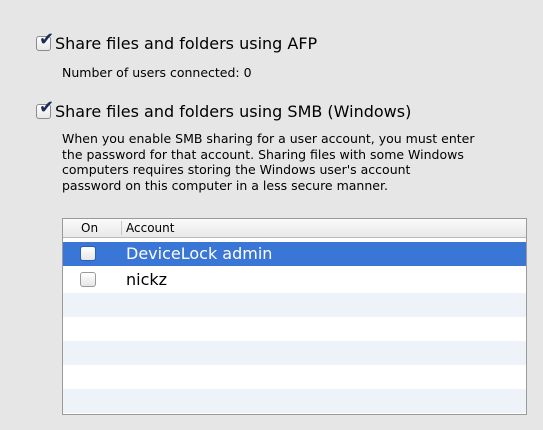 This screenshot has width=543, height=430. I want to click on afp-users-connected: Number of users connected: 0, so click(157, 72).